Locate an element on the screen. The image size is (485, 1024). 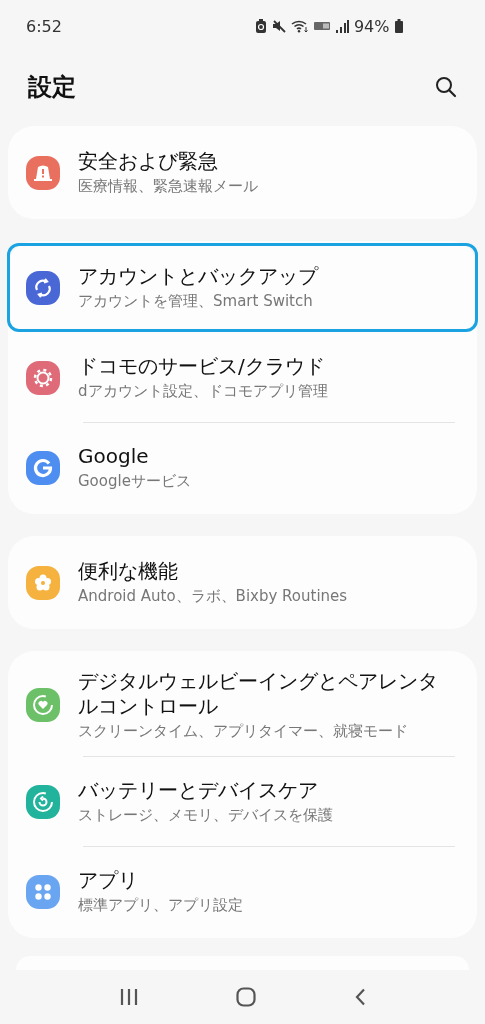
item-subtitle: ストレージ、メモリ、デバイスを保護 is located at coordinates (205, 816).